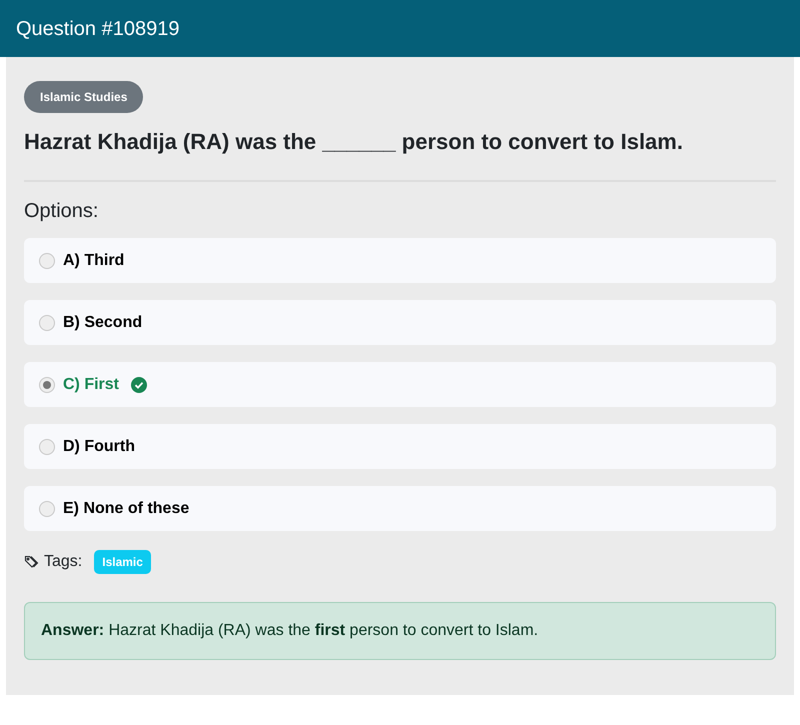 This screenshot has height=725, width=800. Describe the element at coordinates (84, 97) in the screenshot. I see `category-badge: Islamic Studies` at that location.